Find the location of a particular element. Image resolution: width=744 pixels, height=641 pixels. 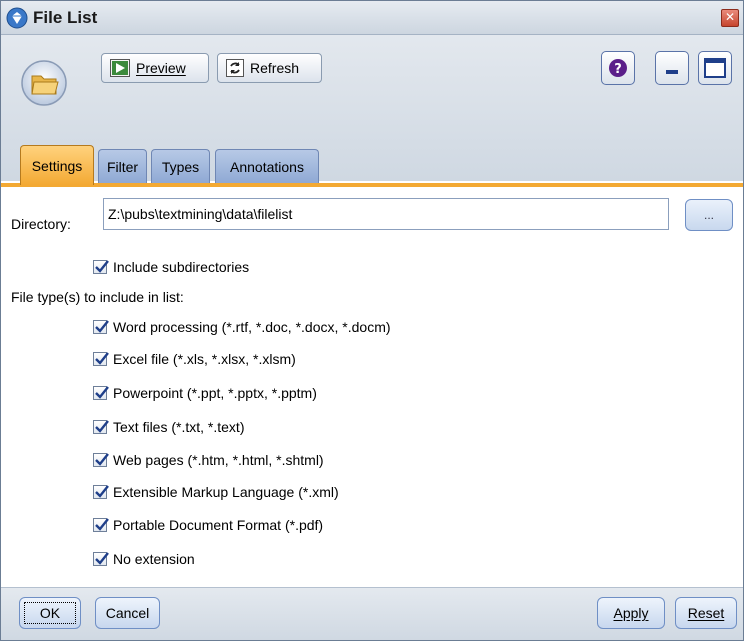

help-button: ? is located at coordinates (618, 68).